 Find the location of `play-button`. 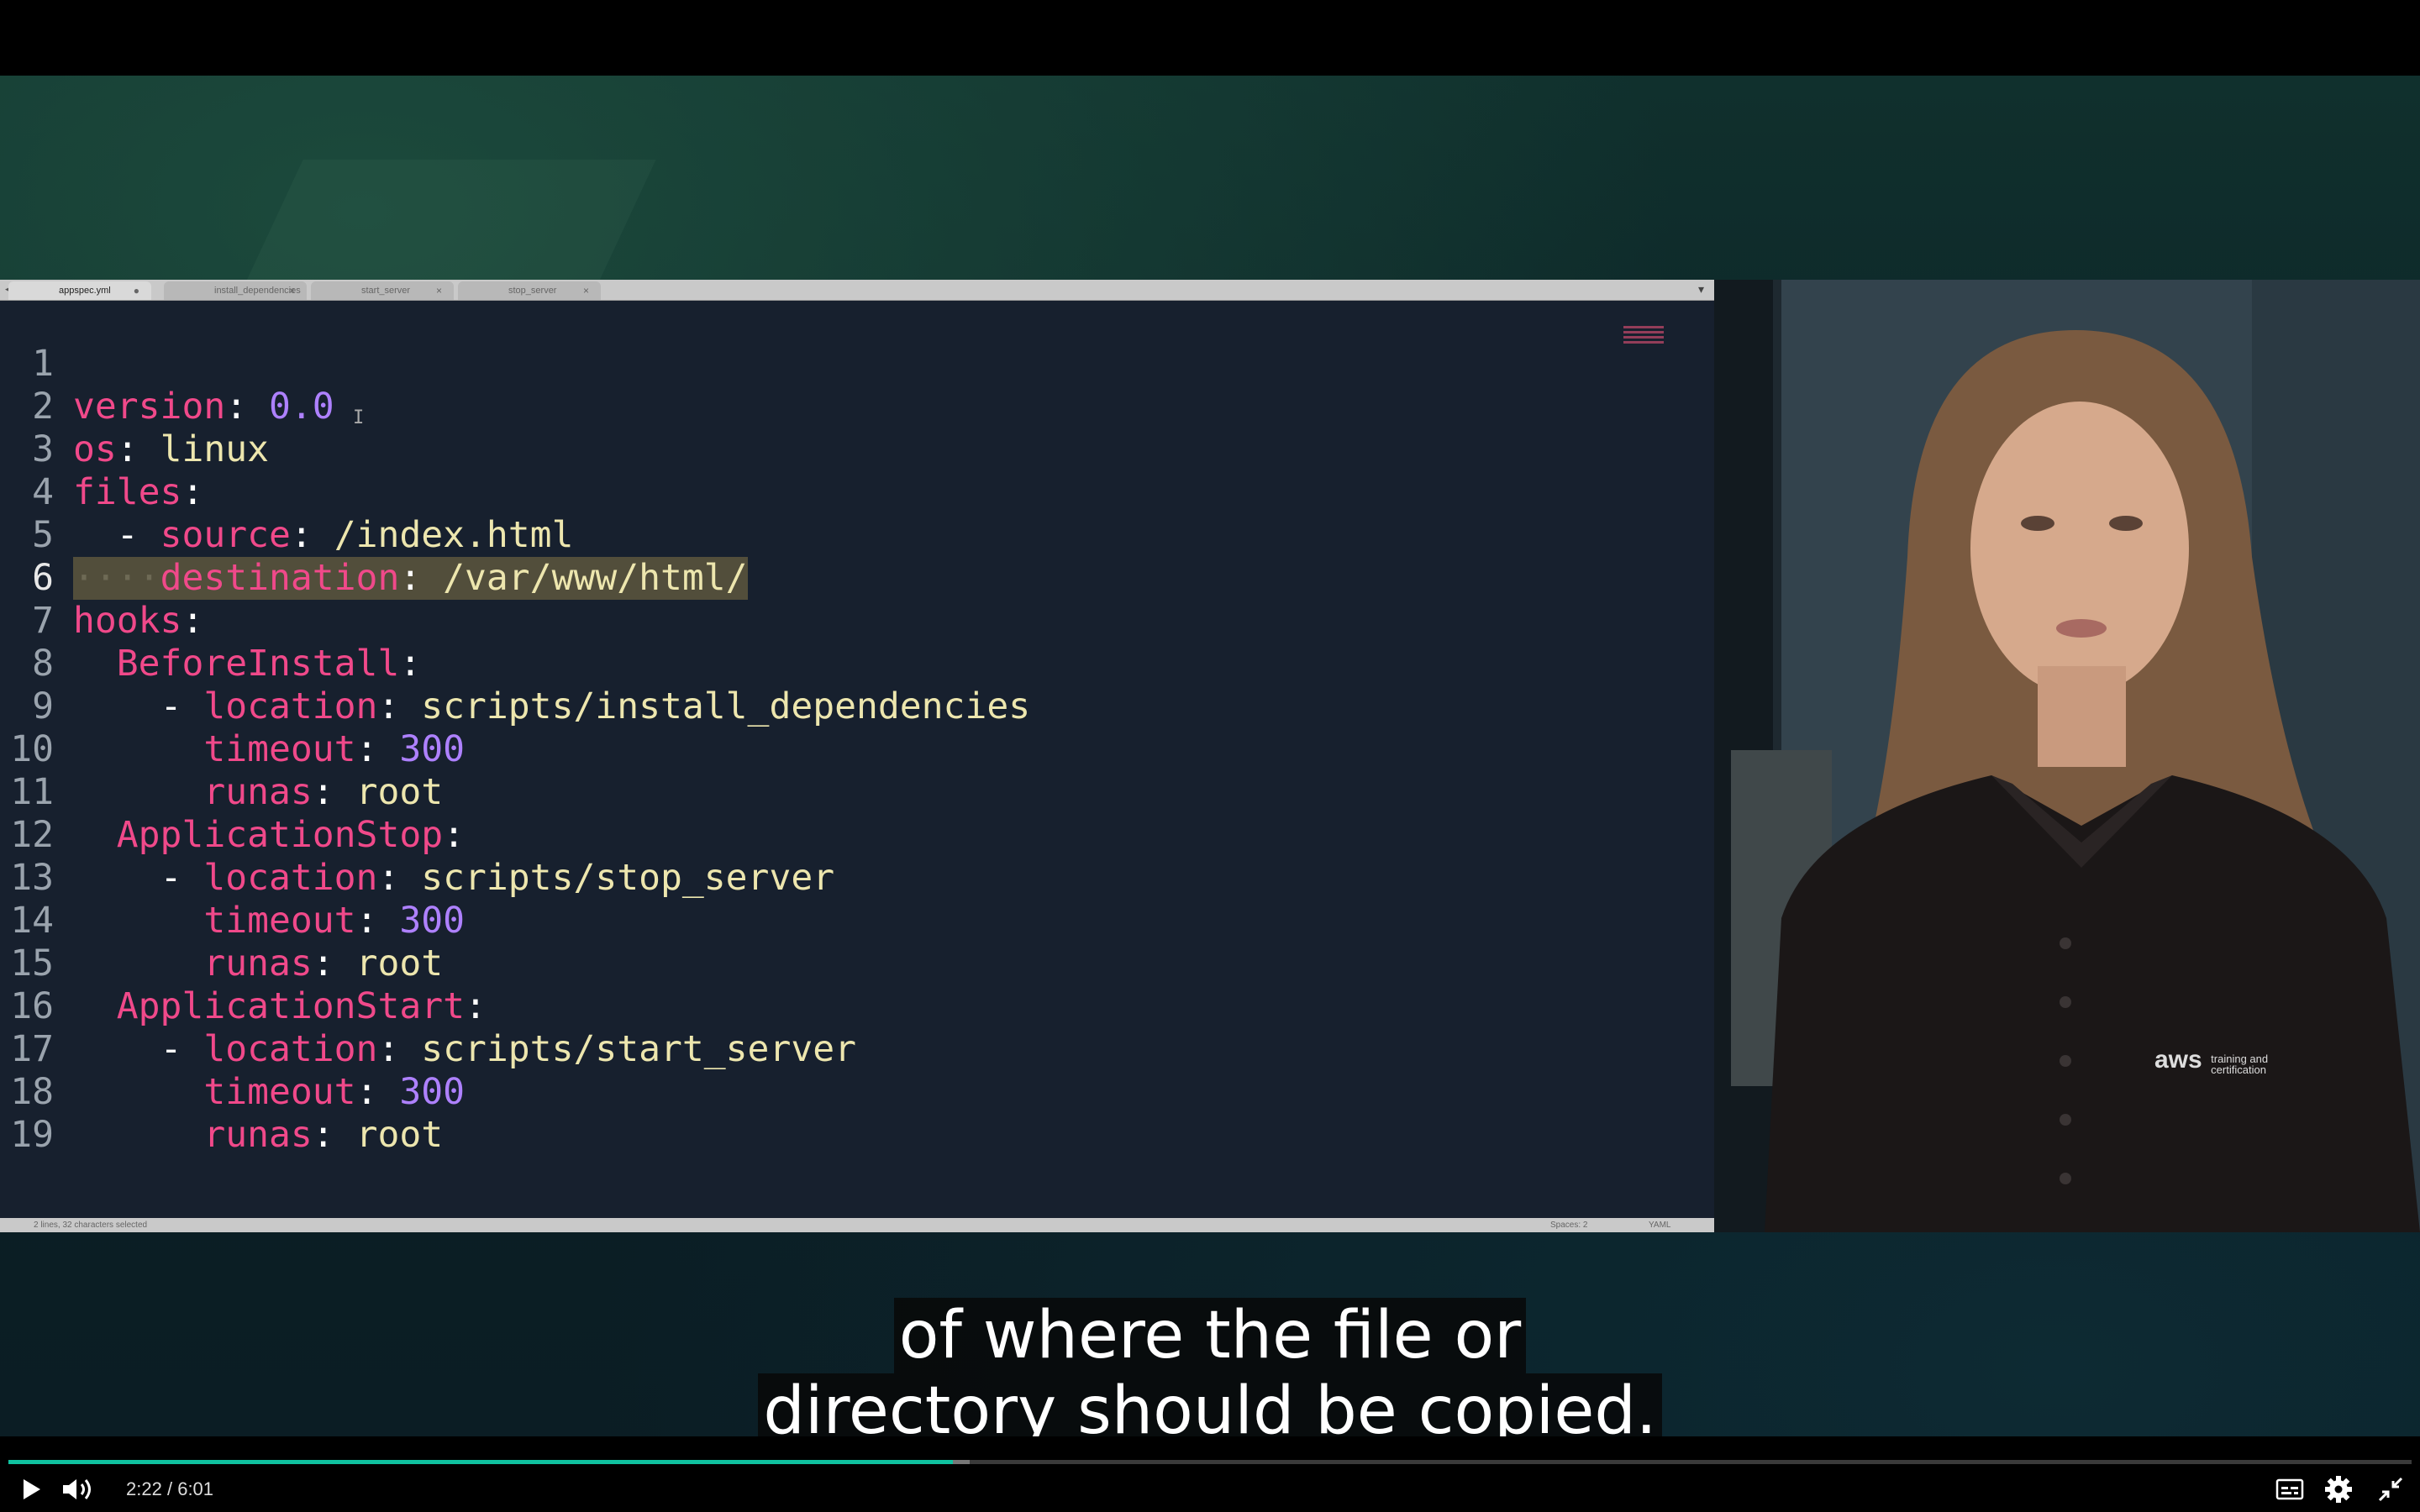

play-button is located at coordinates (31, 1489).